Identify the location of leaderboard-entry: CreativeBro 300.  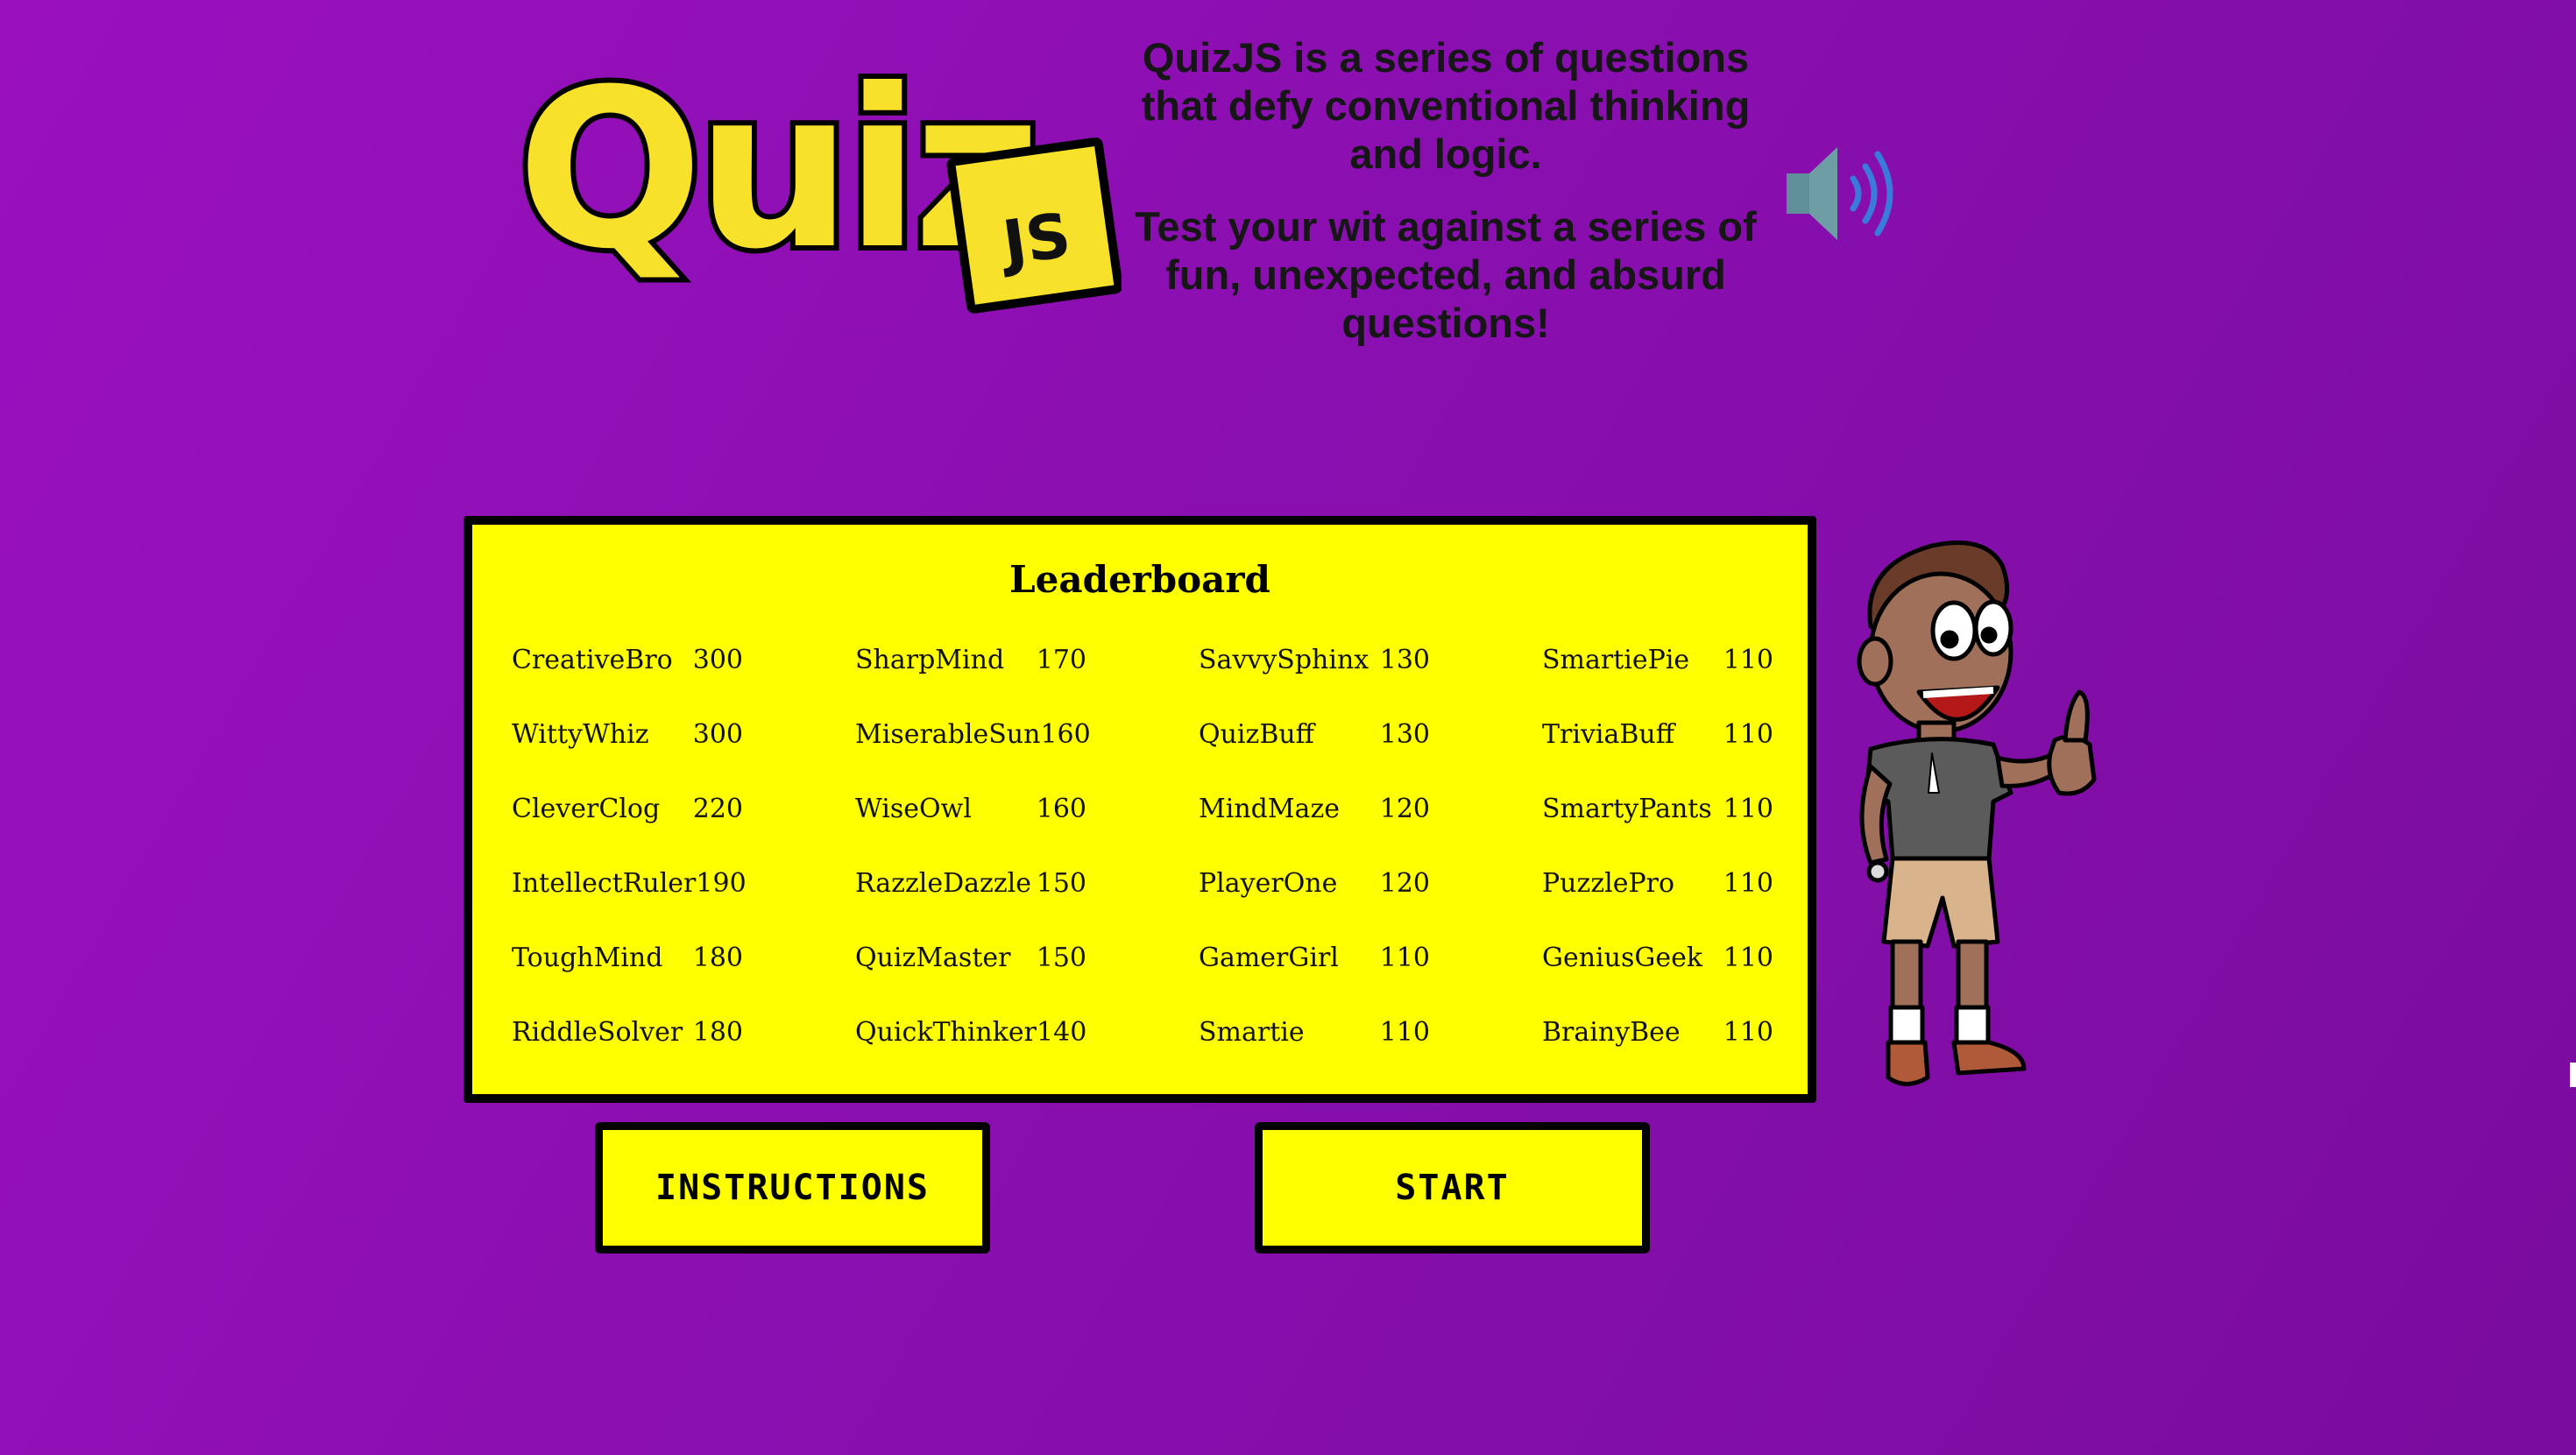
(627, 660).